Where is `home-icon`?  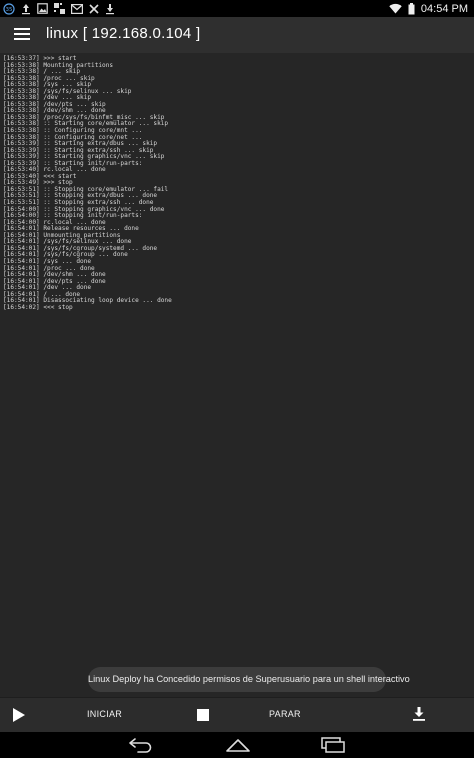 home-icon is located at coordinates (238, 745).